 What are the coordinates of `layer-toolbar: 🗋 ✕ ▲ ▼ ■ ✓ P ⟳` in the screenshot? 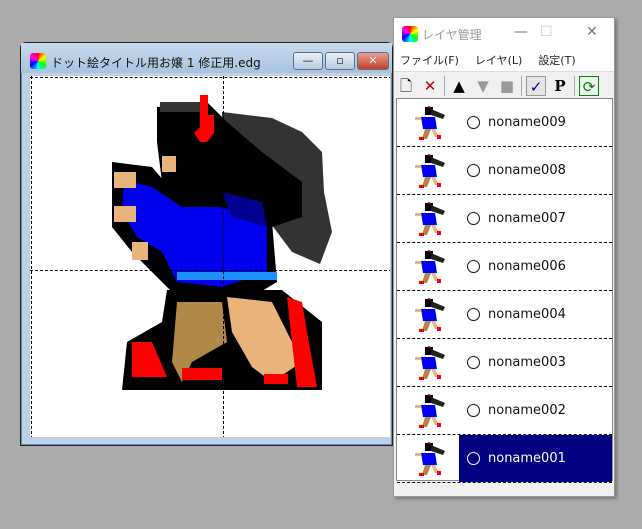 It's located at (504, 86).